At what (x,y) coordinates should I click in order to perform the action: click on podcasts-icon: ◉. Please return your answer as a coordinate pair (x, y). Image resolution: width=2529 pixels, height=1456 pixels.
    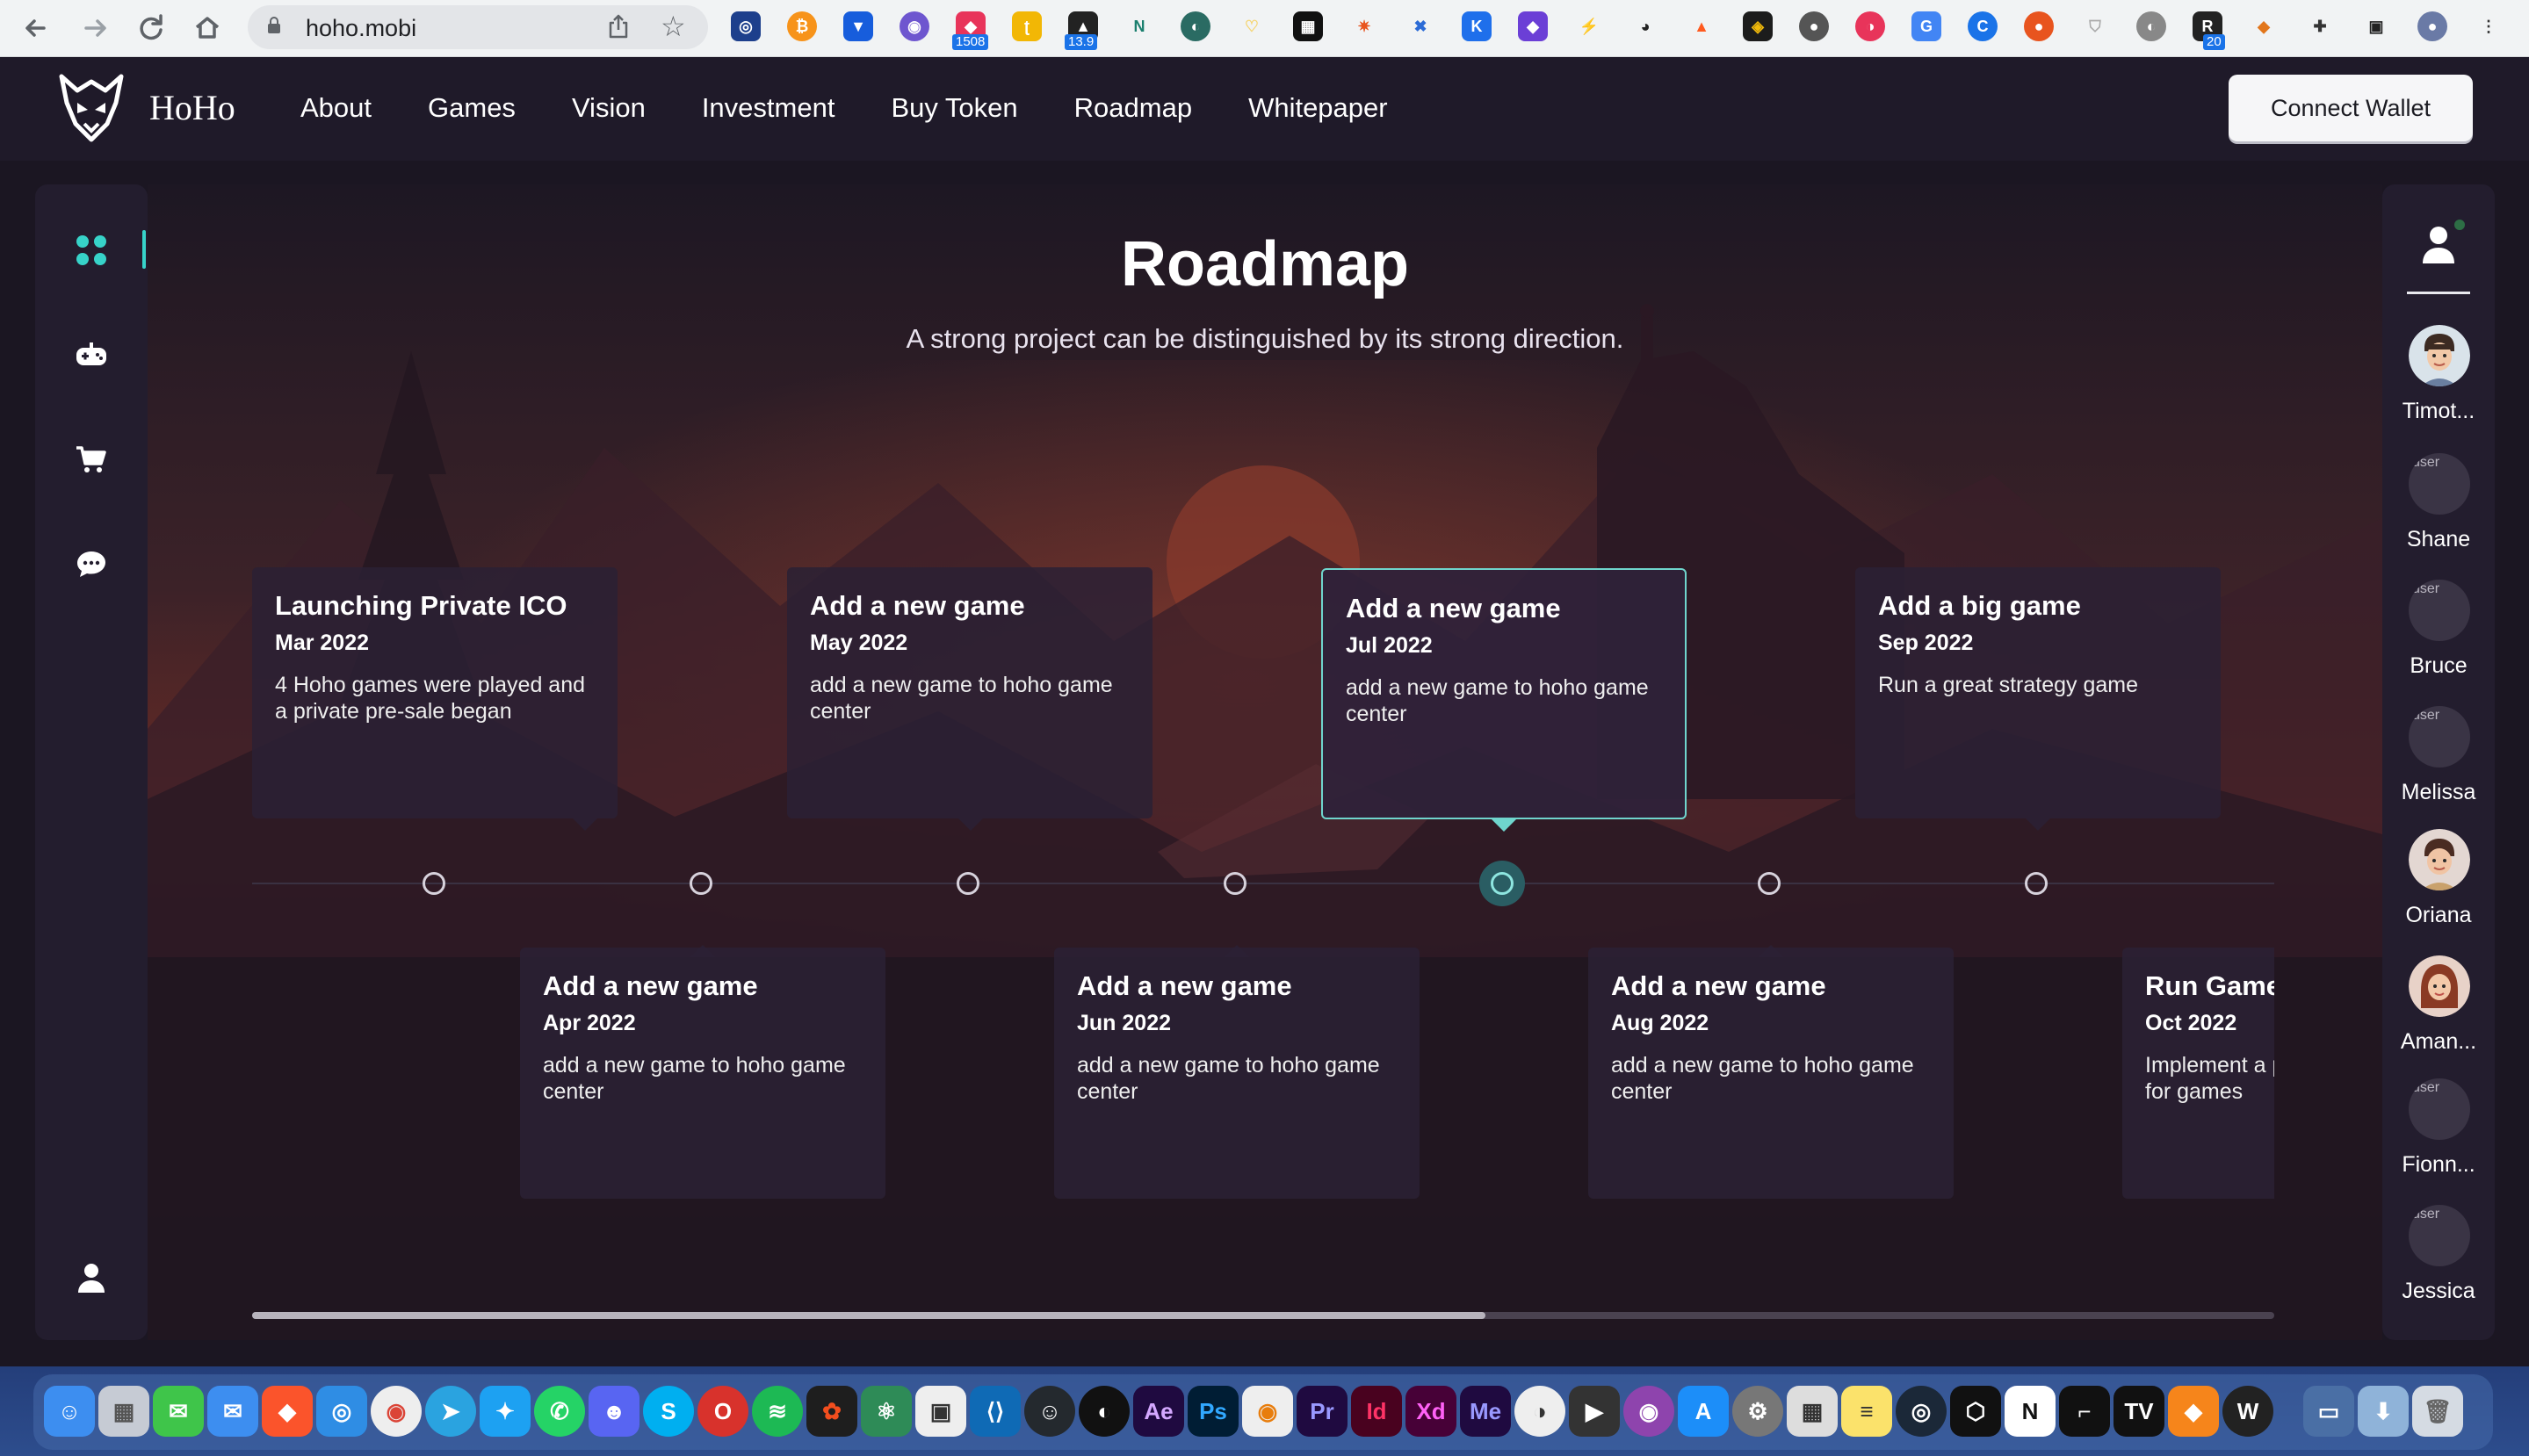
    Looking at the image, I should click on (1648, 1411).